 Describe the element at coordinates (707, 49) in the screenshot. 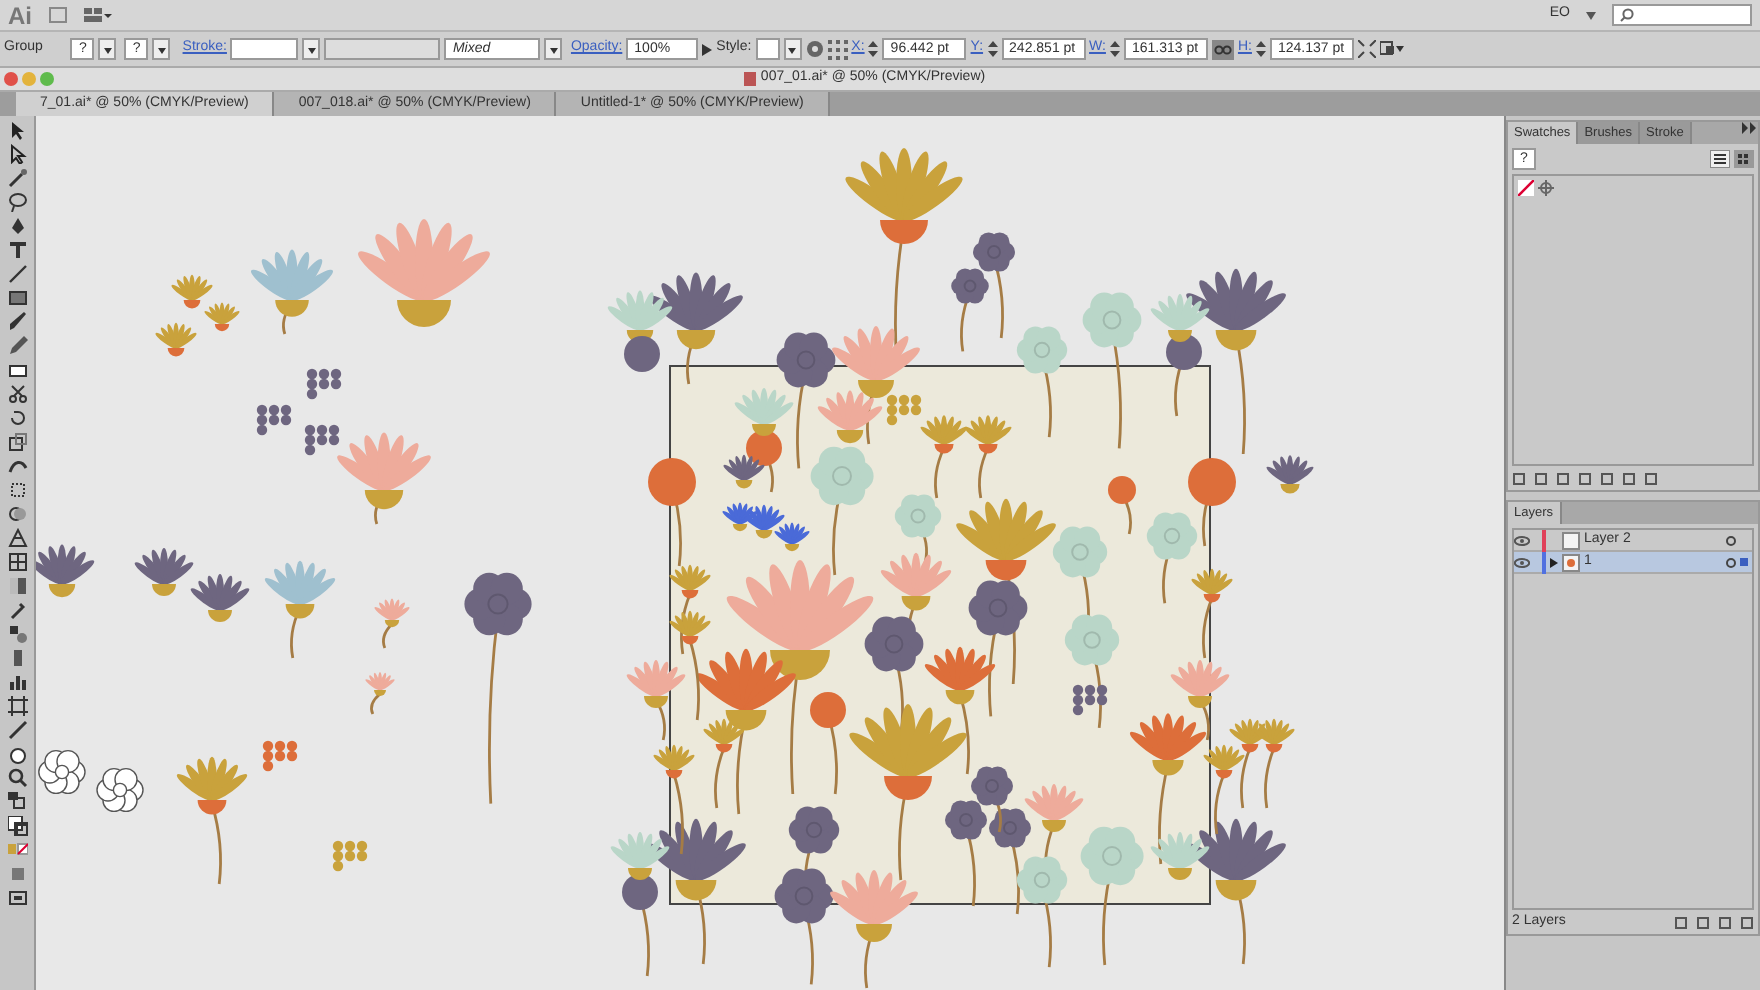

I see `arrow-right-icon` at that location.